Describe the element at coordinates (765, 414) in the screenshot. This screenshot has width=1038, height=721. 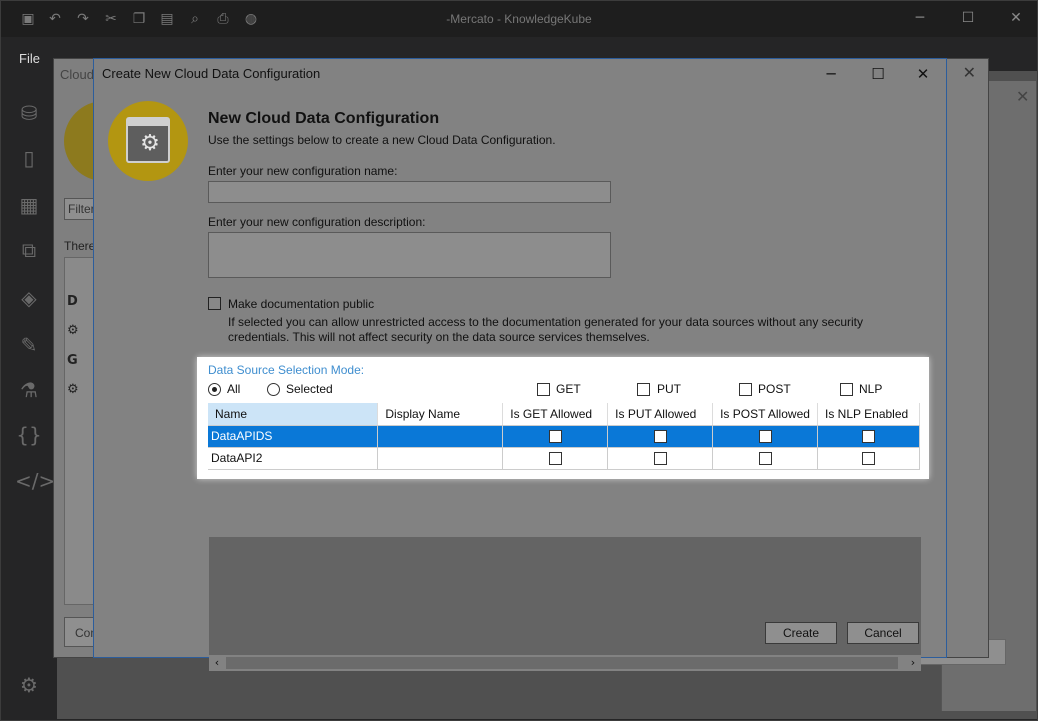
I see `column-header: Is POST Allowed` at that location.